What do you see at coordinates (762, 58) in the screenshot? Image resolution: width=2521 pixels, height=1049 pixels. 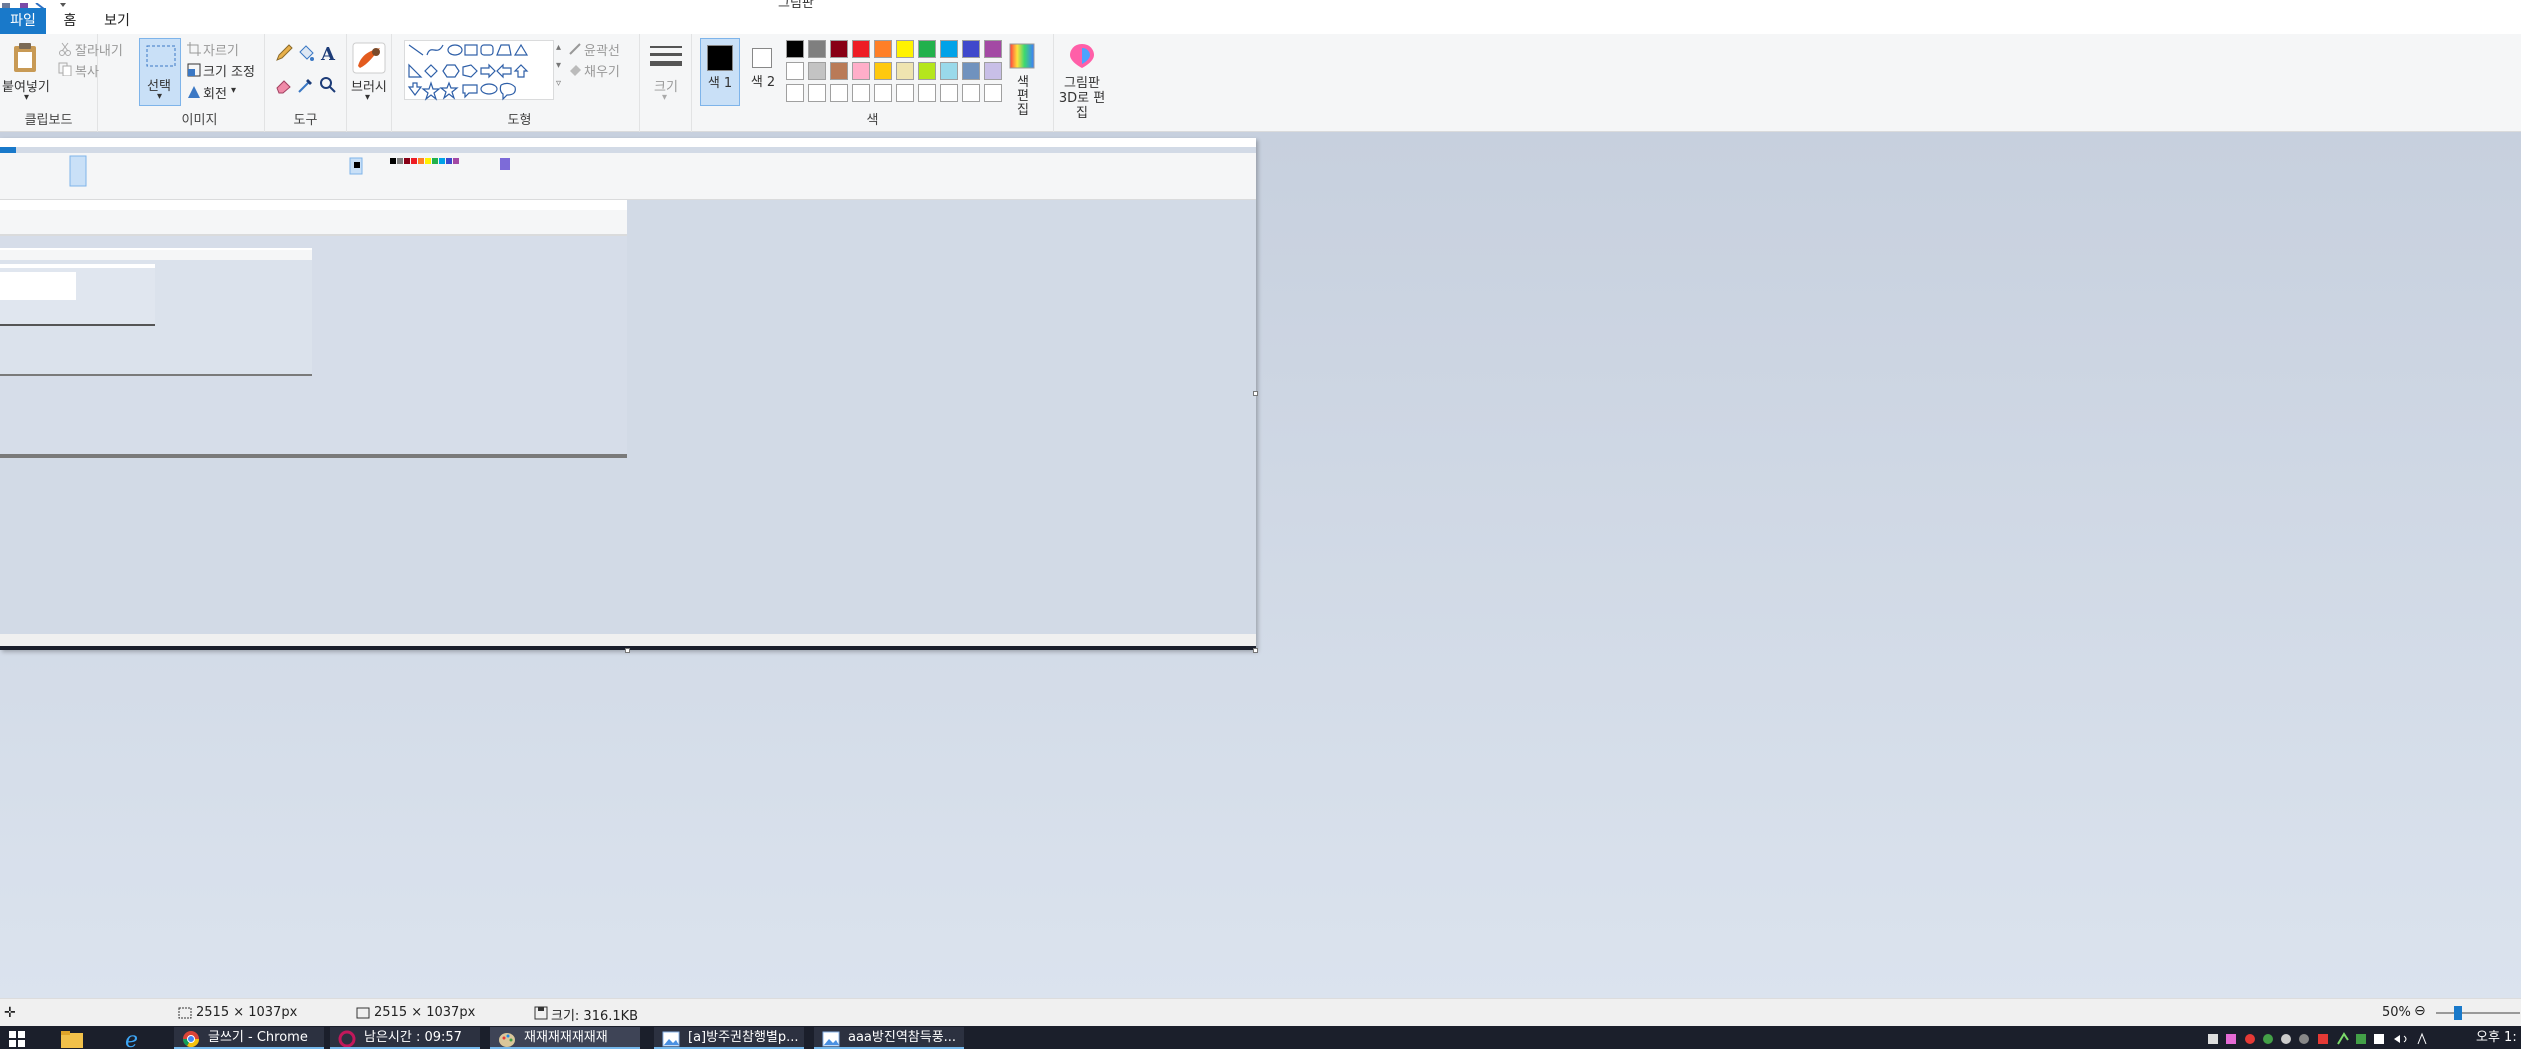 I see `color2-swatch` at bounding box center [762, 58].